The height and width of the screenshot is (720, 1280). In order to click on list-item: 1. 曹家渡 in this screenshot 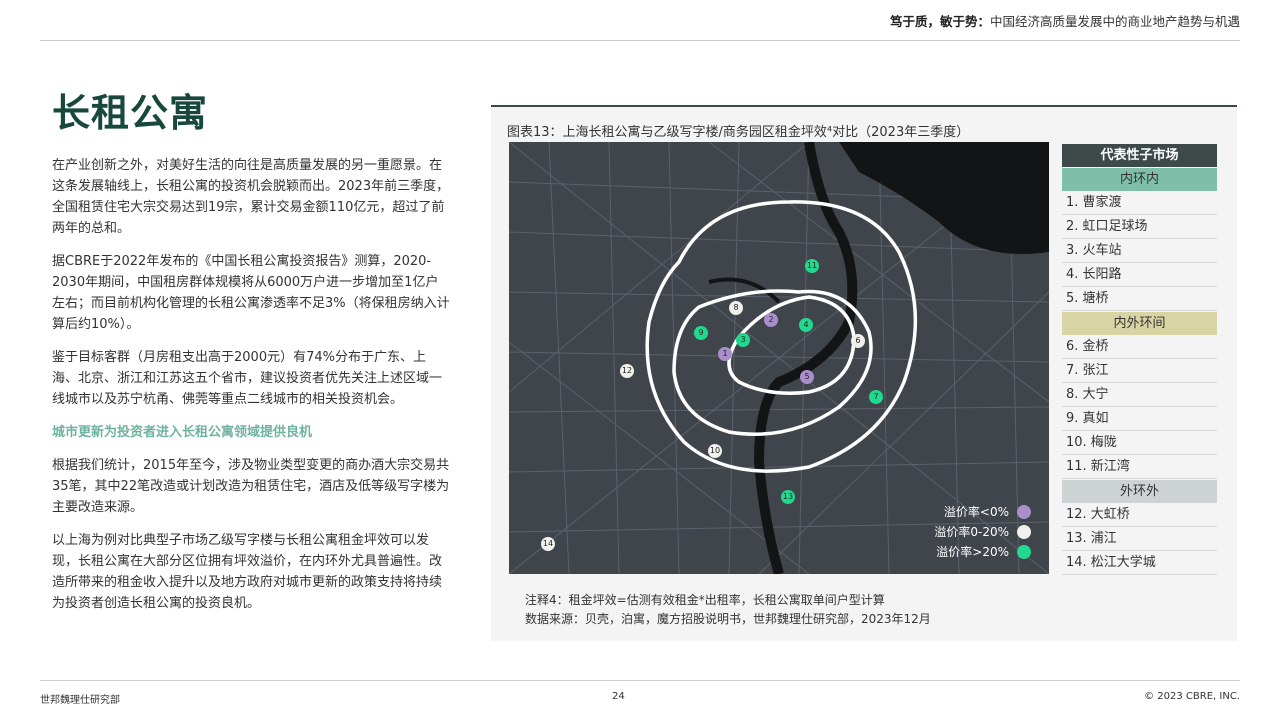, I will do `click(1139, 203)`.